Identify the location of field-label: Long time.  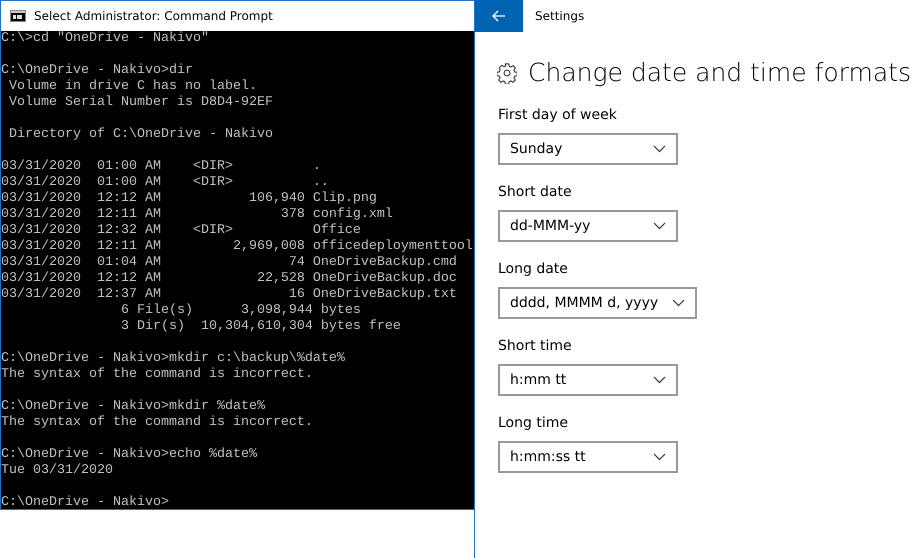
(533, 424).